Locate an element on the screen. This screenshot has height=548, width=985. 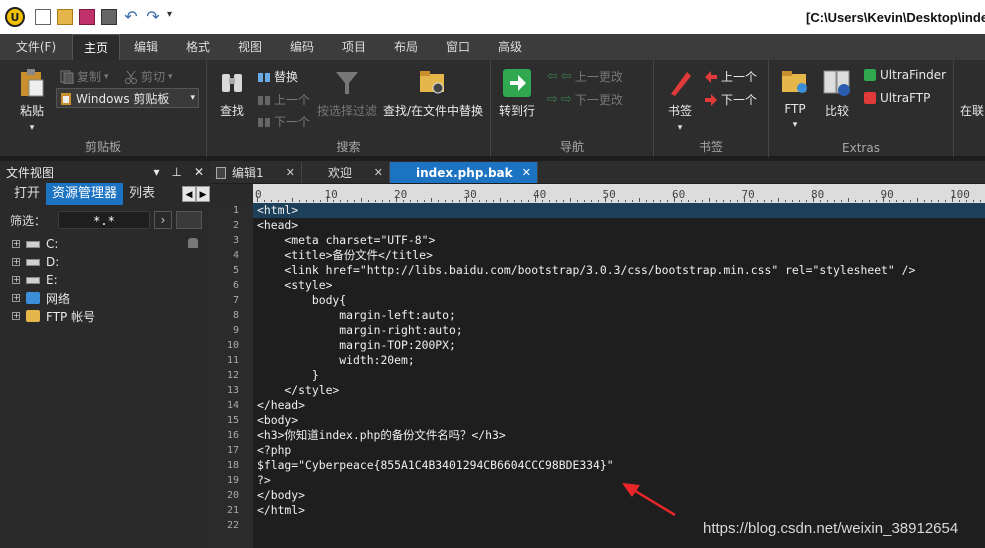
tab-list: 列表 is located at coordinates (142, 194).